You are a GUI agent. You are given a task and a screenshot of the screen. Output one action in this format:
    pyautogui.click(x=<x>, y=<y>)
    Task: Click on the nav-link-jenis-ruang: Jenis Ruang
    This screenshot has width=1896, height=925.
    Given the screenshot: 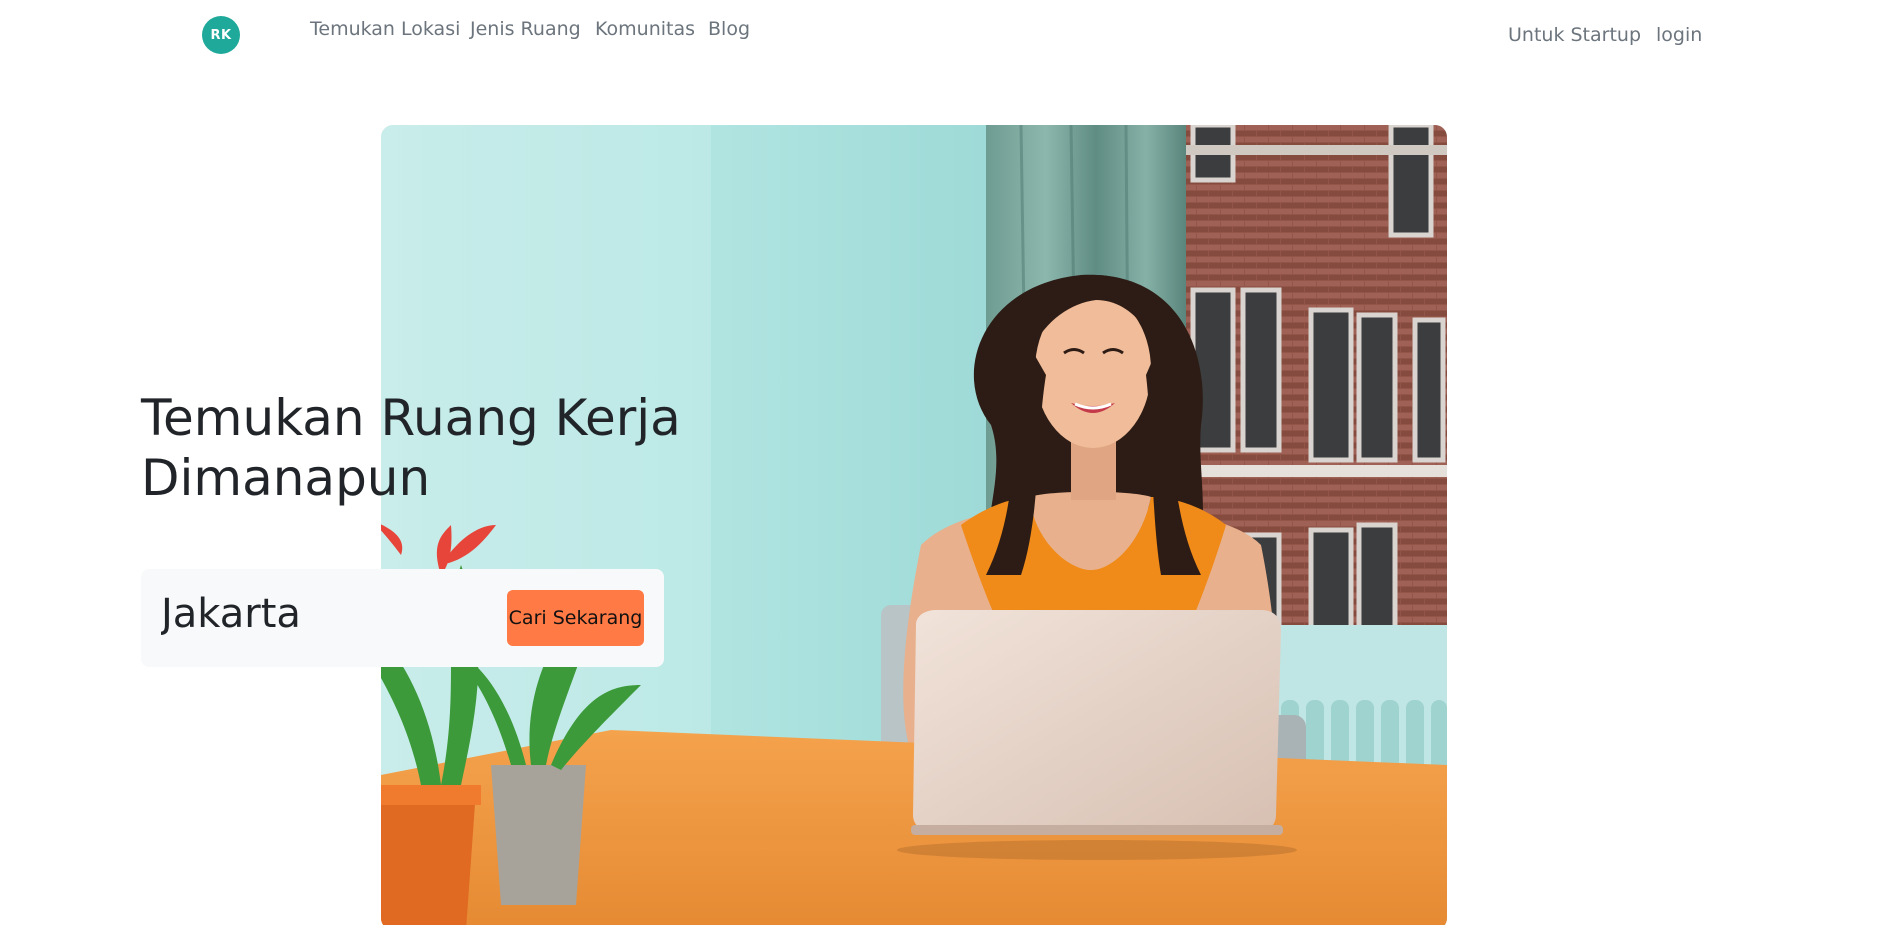 What is the action you would take?
    pyautogui.click(x=525, y=29)
    